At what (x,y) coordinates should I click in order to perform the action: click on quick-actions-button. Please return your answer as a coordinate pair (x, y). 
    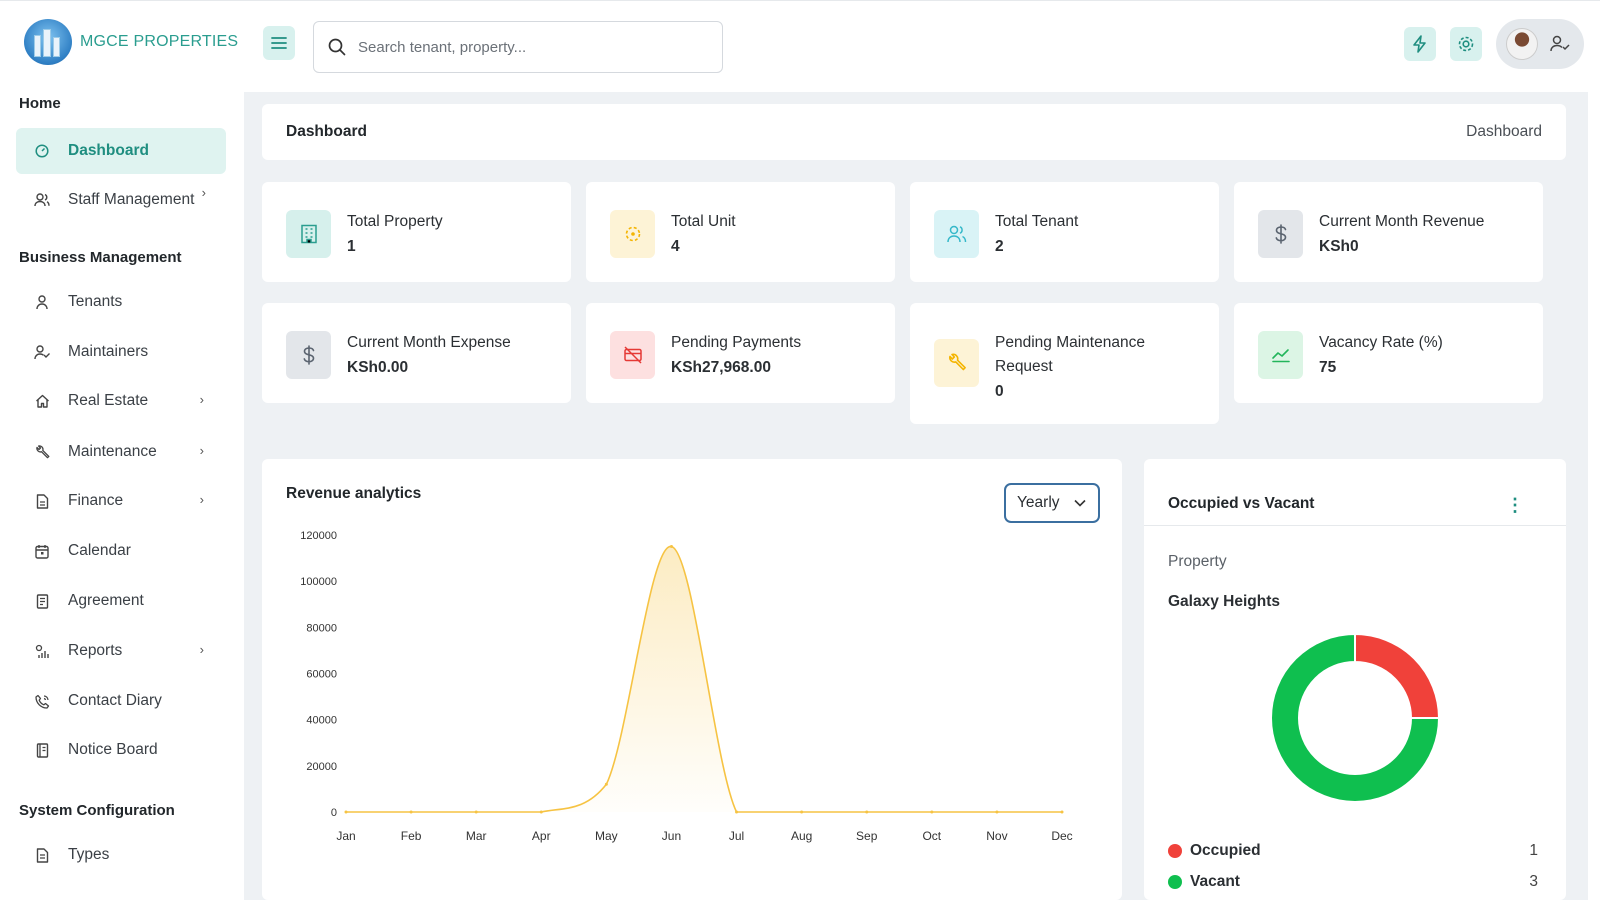
    Looking at the image, I should click on (1420, 44).